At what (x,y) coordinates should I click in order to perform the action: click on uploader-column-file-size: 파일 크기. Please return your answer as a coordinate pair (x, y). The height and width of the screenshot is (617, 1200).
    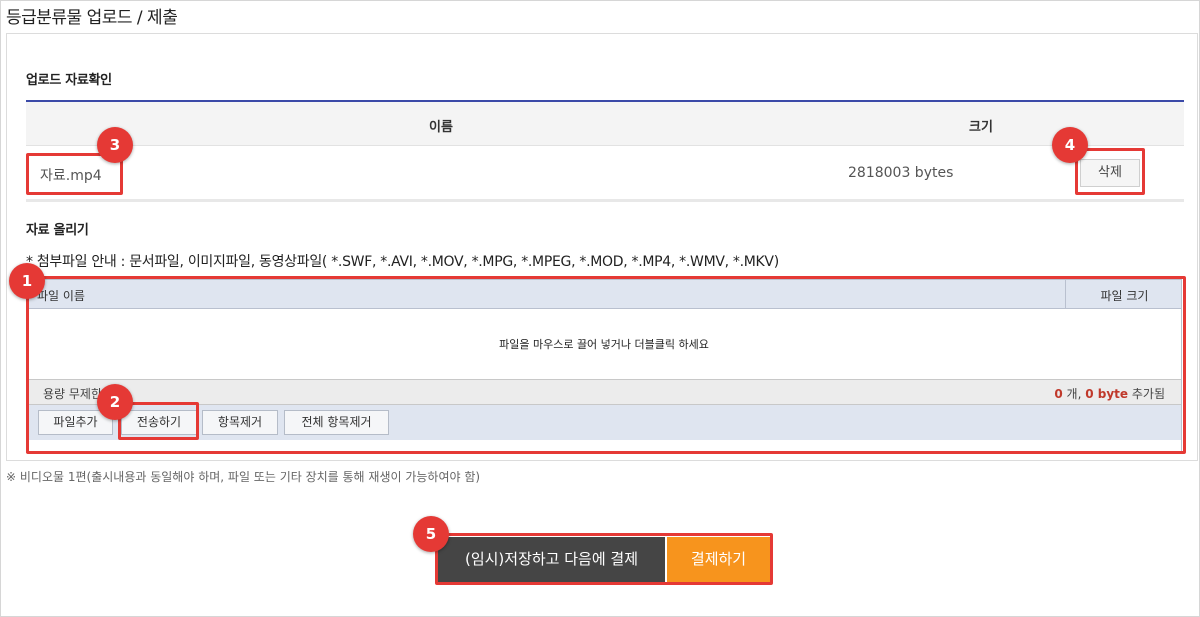
    Looking at the image, I should click on (1124, 296).